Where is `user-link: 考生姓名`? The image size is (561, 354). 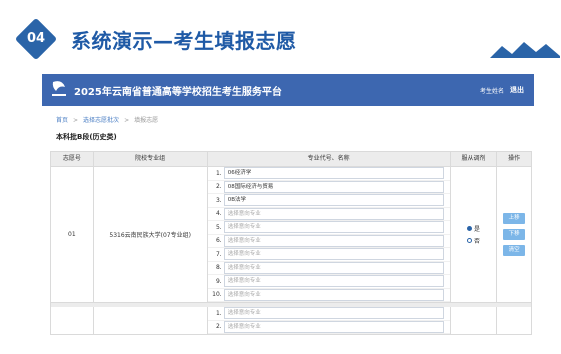
user-link: 考生姓名 is located at coordinates (492, 90).